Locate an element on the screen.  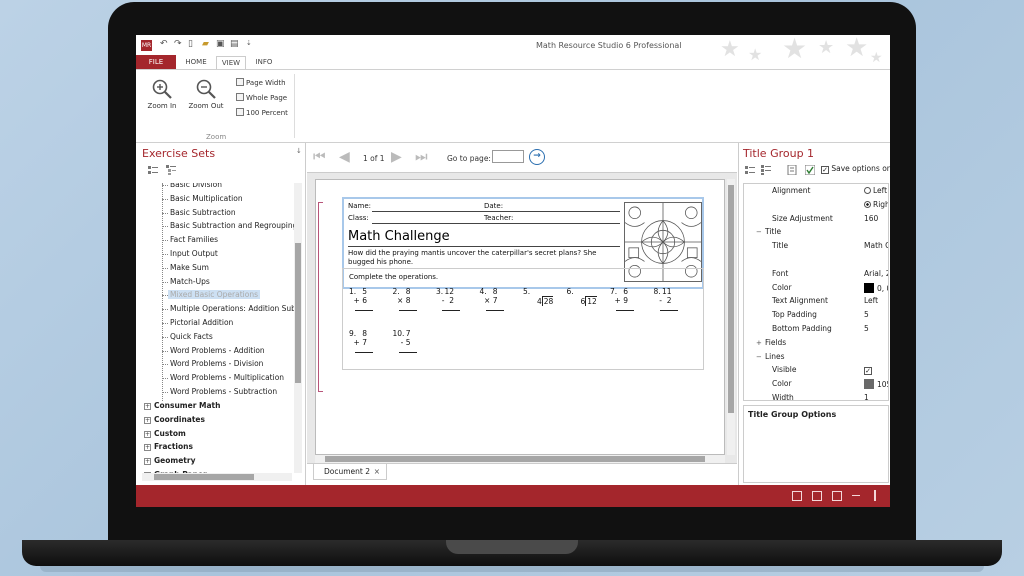
alphabetical-icon is located at coordinates (766, 170).